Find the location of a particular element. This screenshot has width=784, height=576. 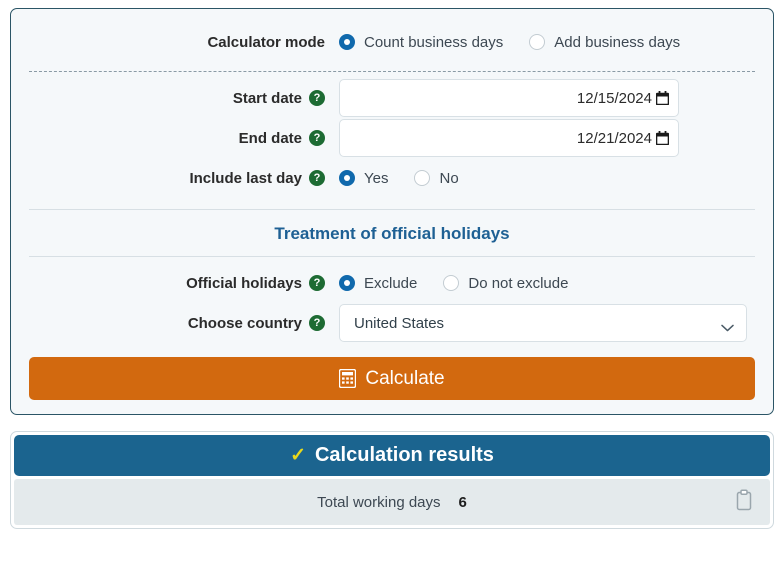

radio-official-holidays-exclude: Exclude is located at coordinates (378, 283).